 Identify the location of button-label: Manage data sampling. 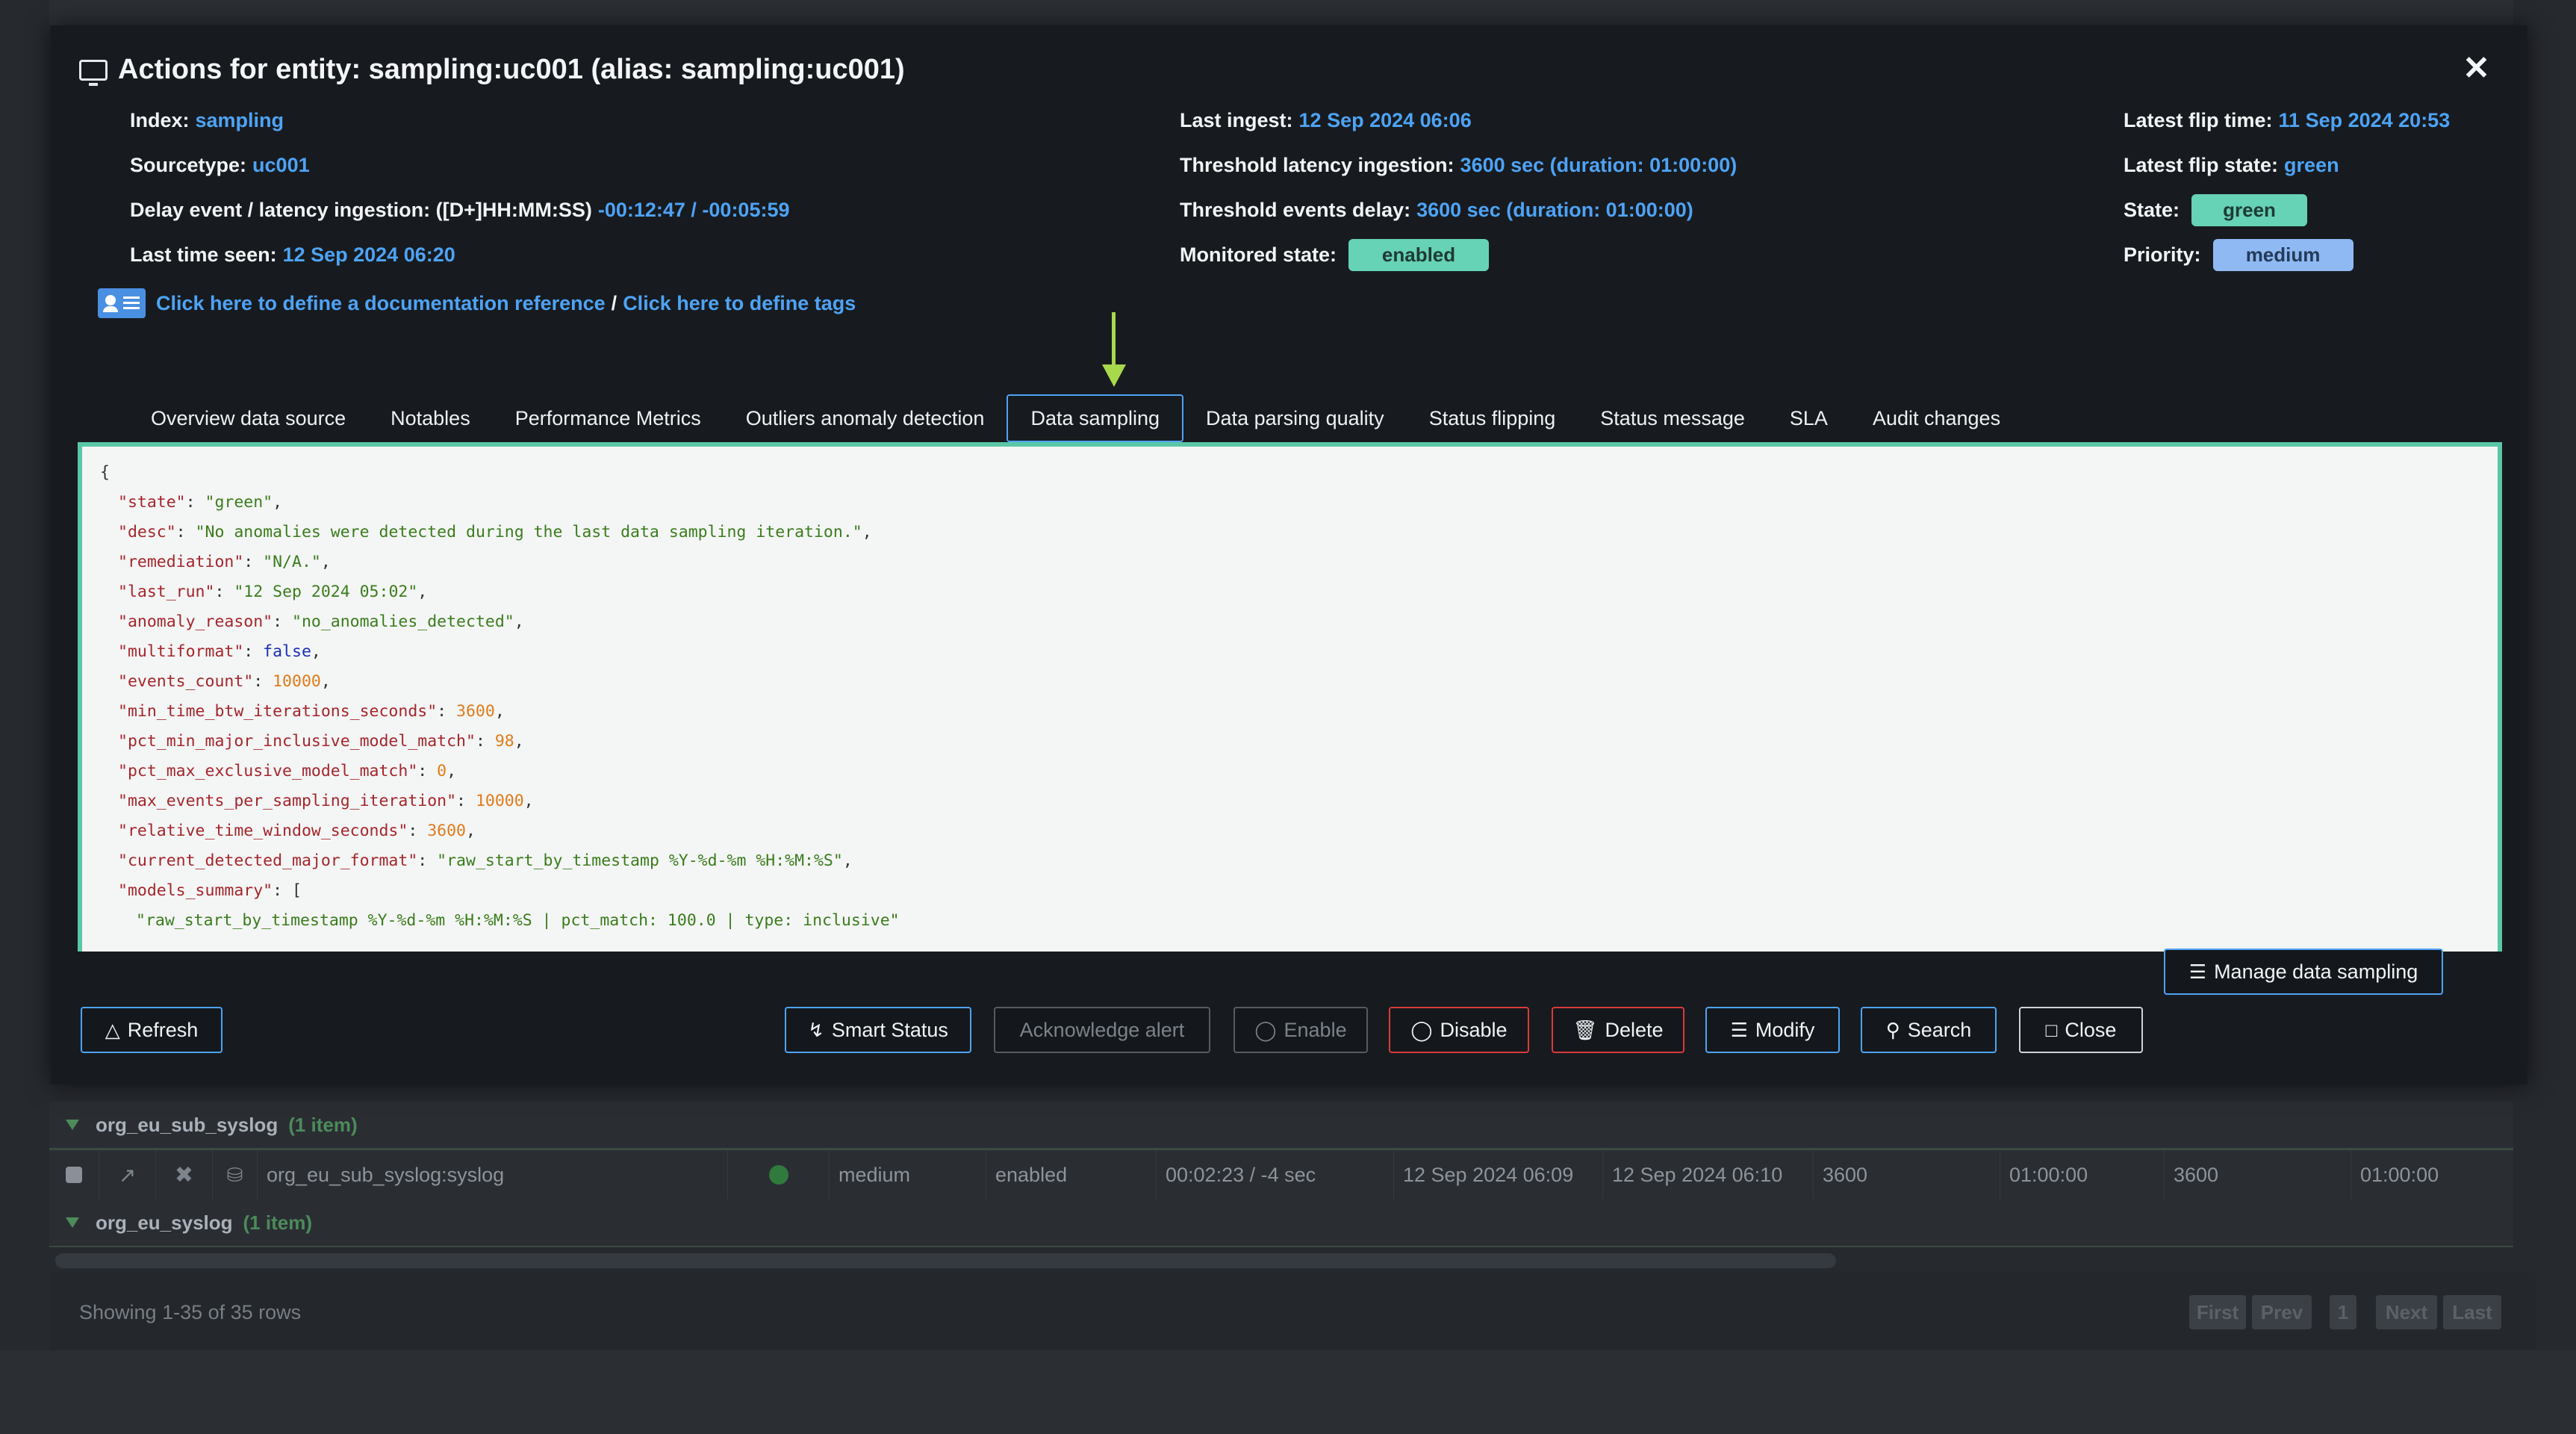
(2316, 971).